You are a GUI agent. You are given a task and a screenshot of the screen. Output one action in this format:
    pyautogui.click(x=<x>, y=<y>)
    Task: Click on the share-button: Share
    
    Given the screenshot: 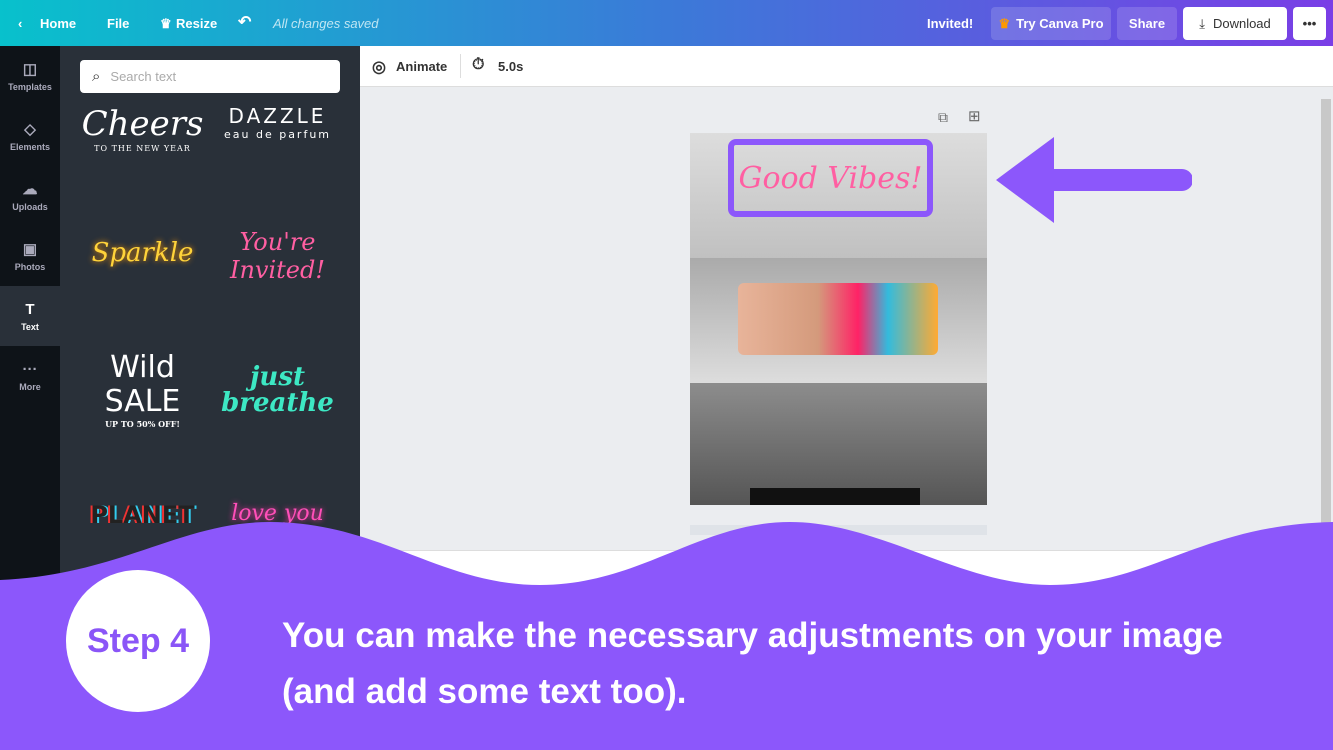 What is the action you would take?
    pyautogui.click(x=1147, y=23)
    